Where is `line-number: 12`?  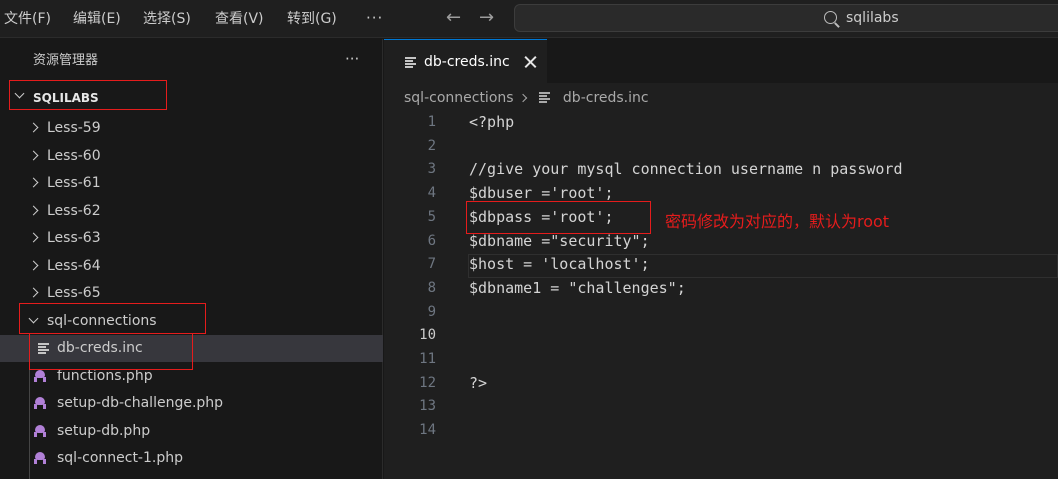 line-number: 12 is located at coordinates (427, 382).